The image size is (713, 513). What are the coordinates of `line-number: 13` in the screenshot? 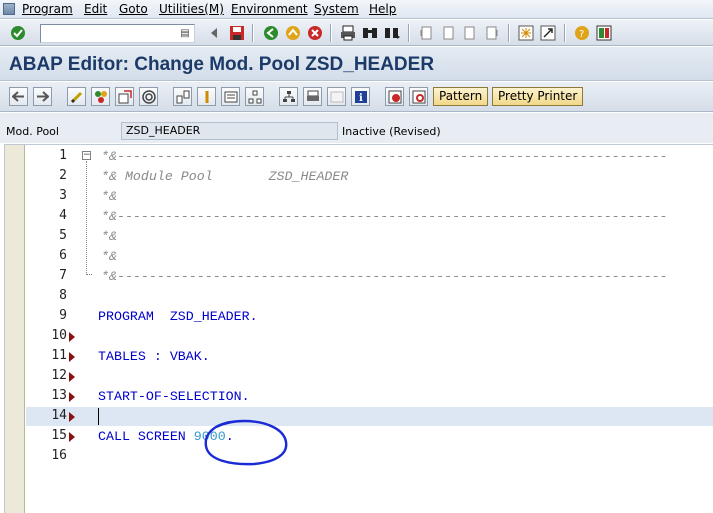 It's located at (59, 395).